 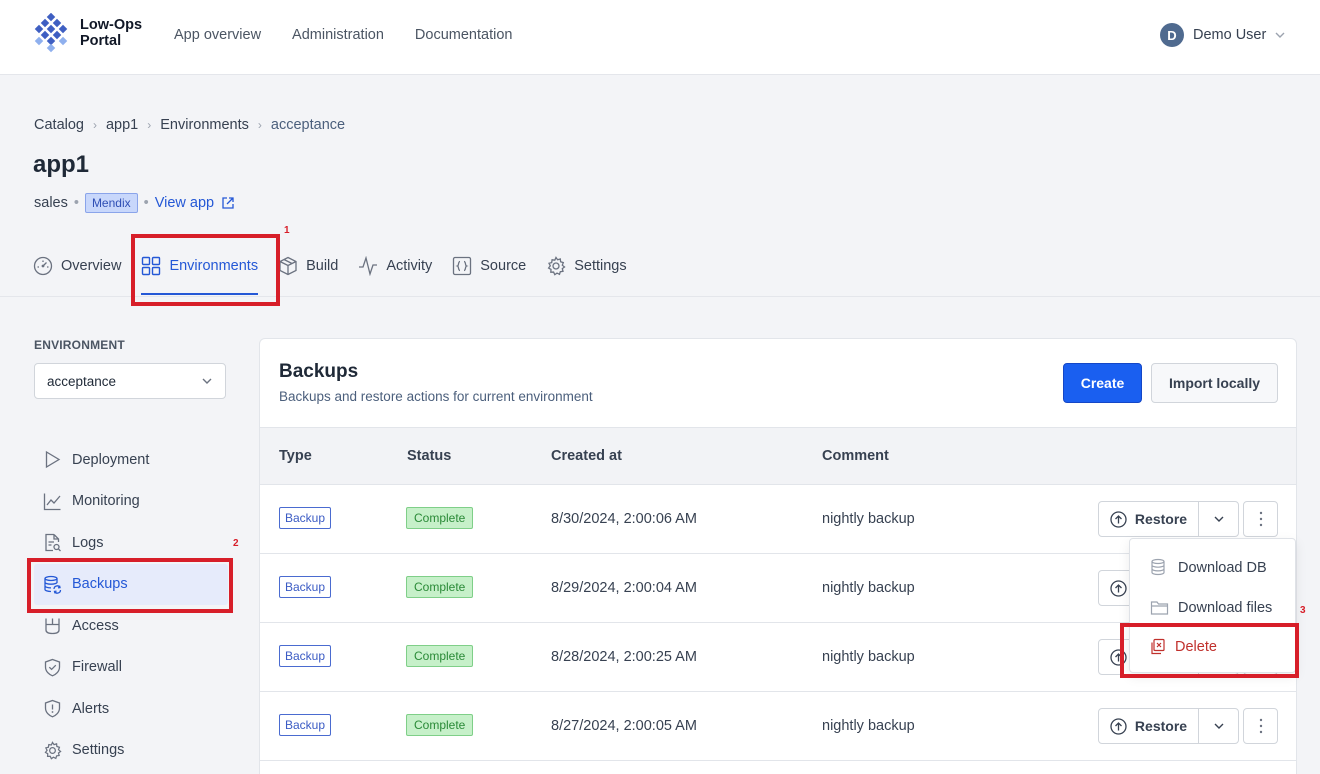 I want to click on created-at: 8/29/2024, 2:00:04 AM, so click(x=624, y=588).